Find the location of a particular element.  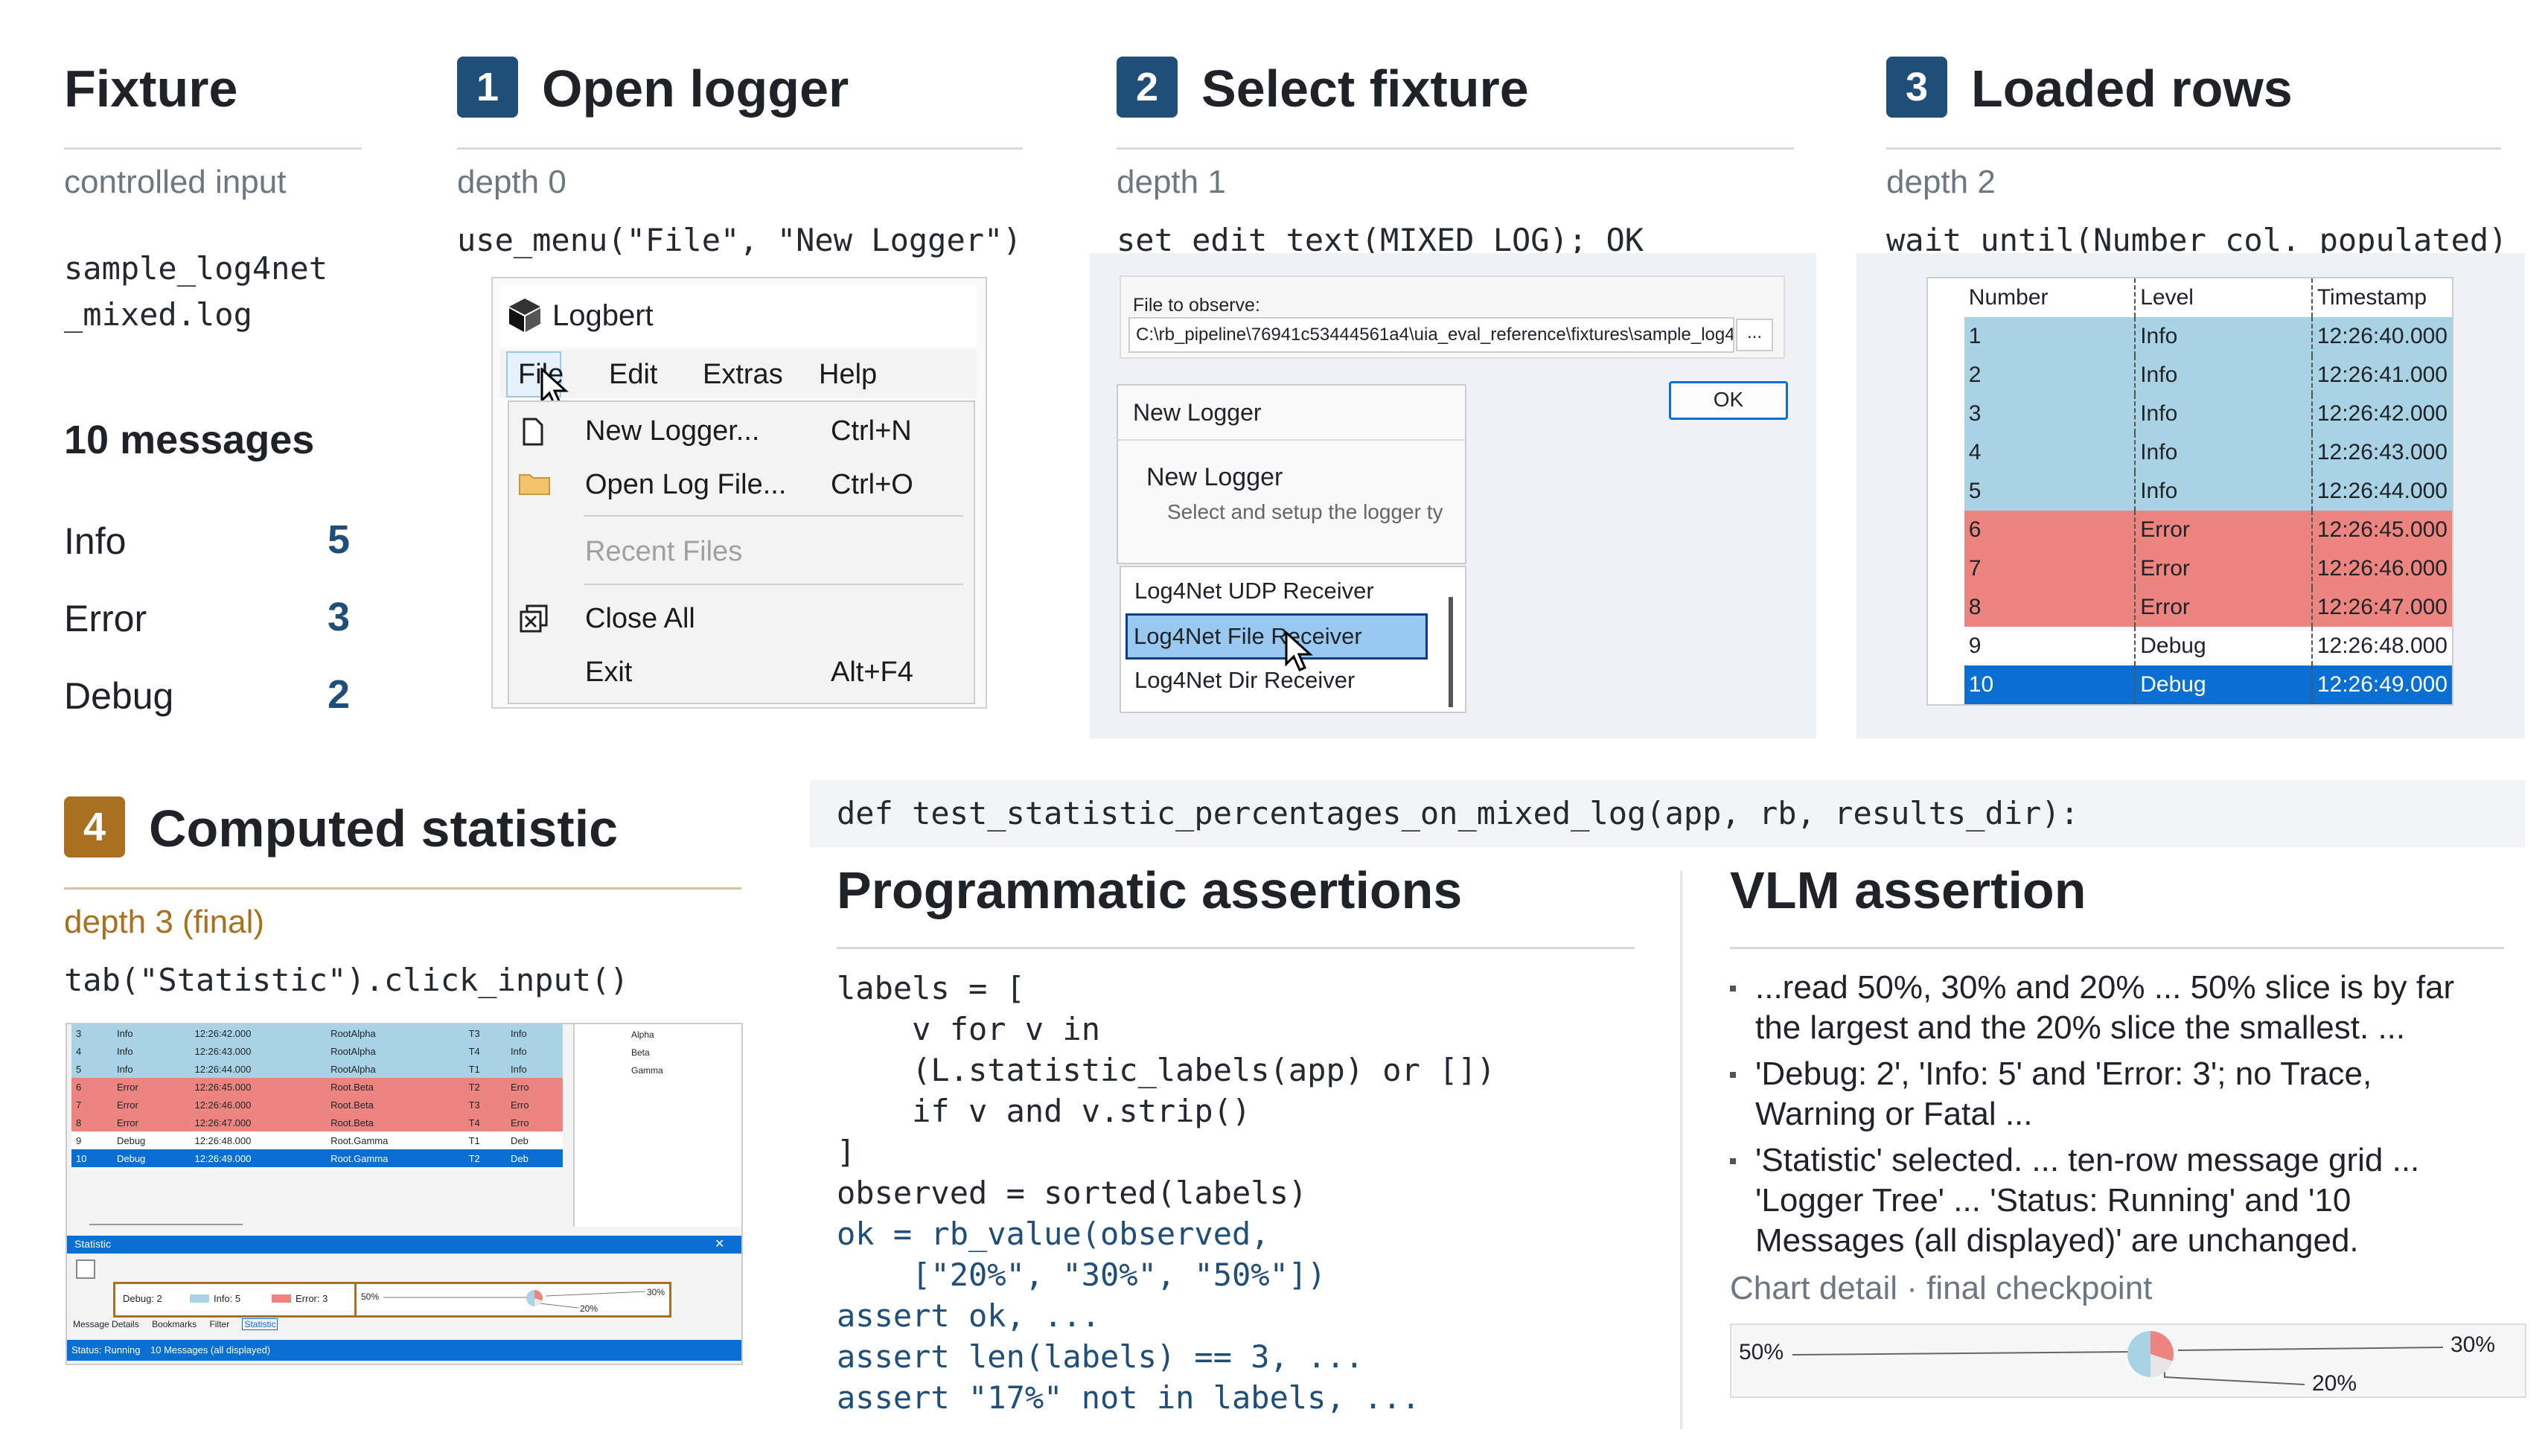

new-logger-heading: New Logger is located at coordinates (1214, 477).